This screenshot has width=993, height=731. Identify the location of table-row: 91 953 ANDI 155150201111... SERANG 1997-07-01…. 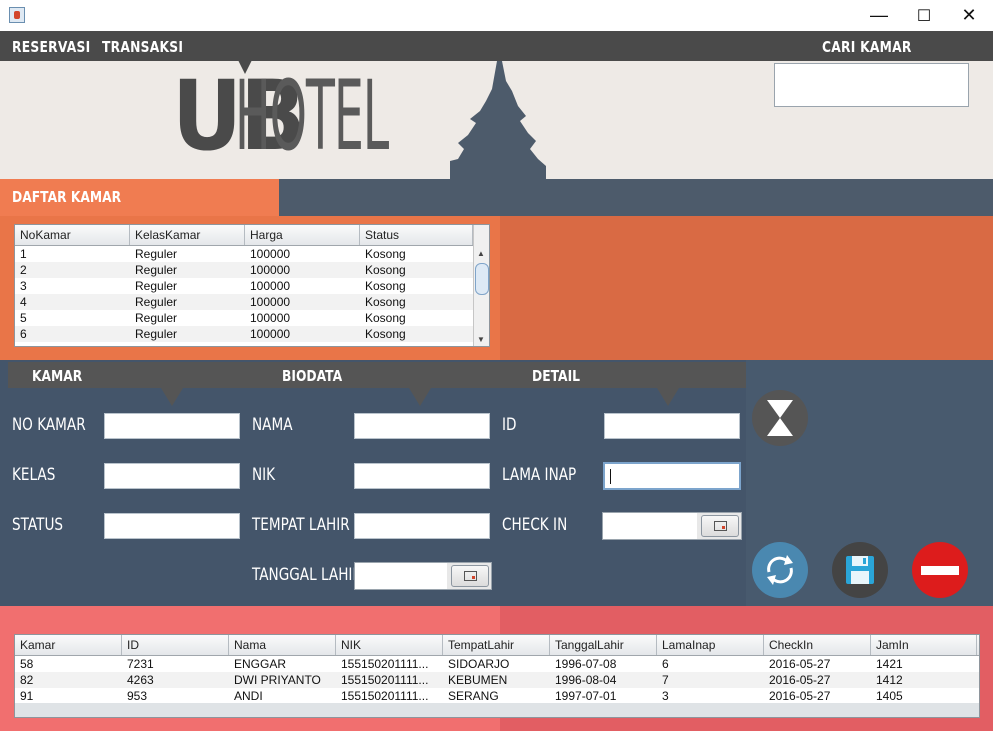
(497, 696).